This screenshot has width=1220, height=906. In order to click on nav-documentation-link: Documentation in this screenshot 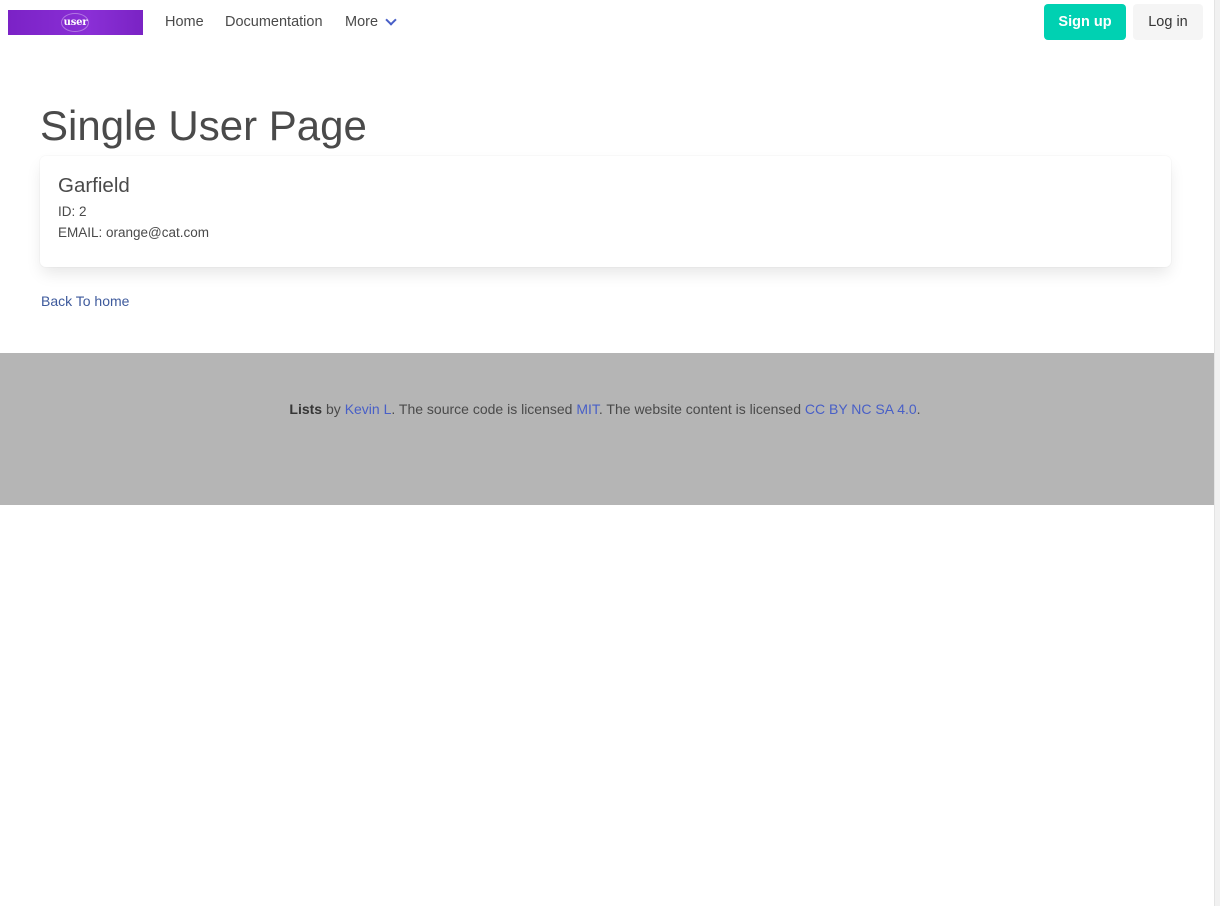, I will do `click(274, 22)`.